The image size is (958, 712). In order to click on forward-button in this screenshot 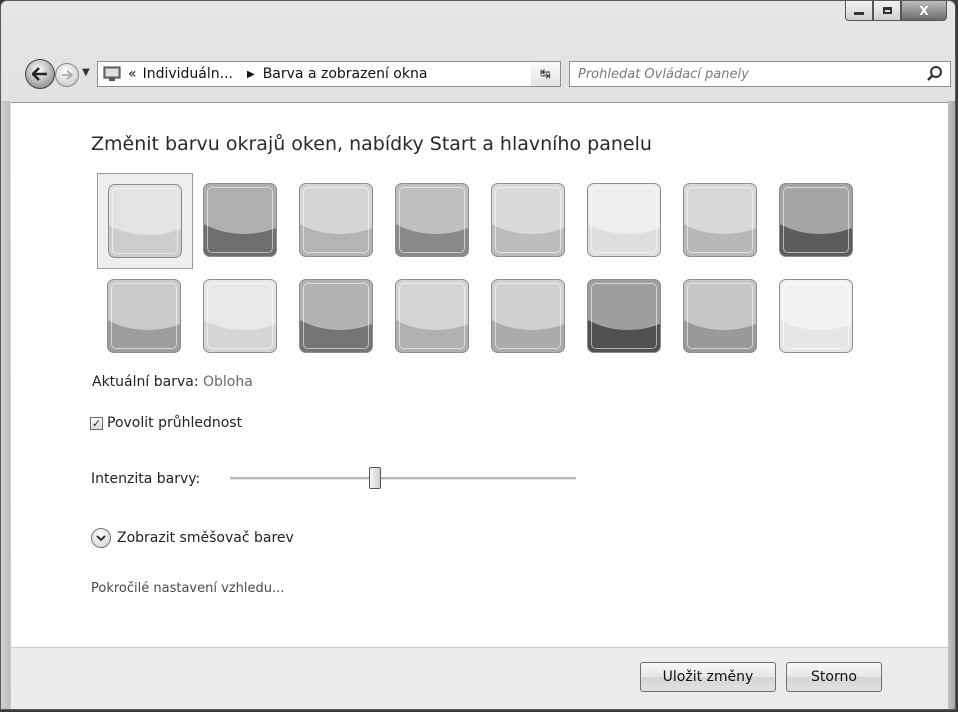, I will do `click(67, 75)`.